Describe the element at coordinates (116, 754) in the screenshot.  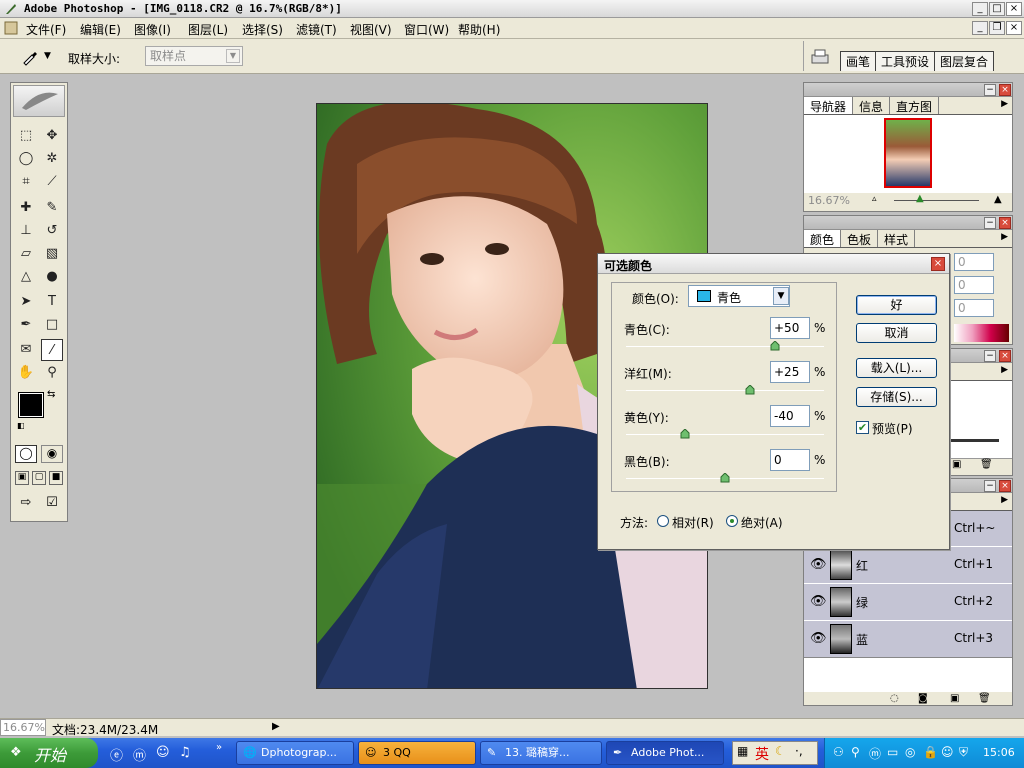
I see `ie-icon: ⓔ` at that location.